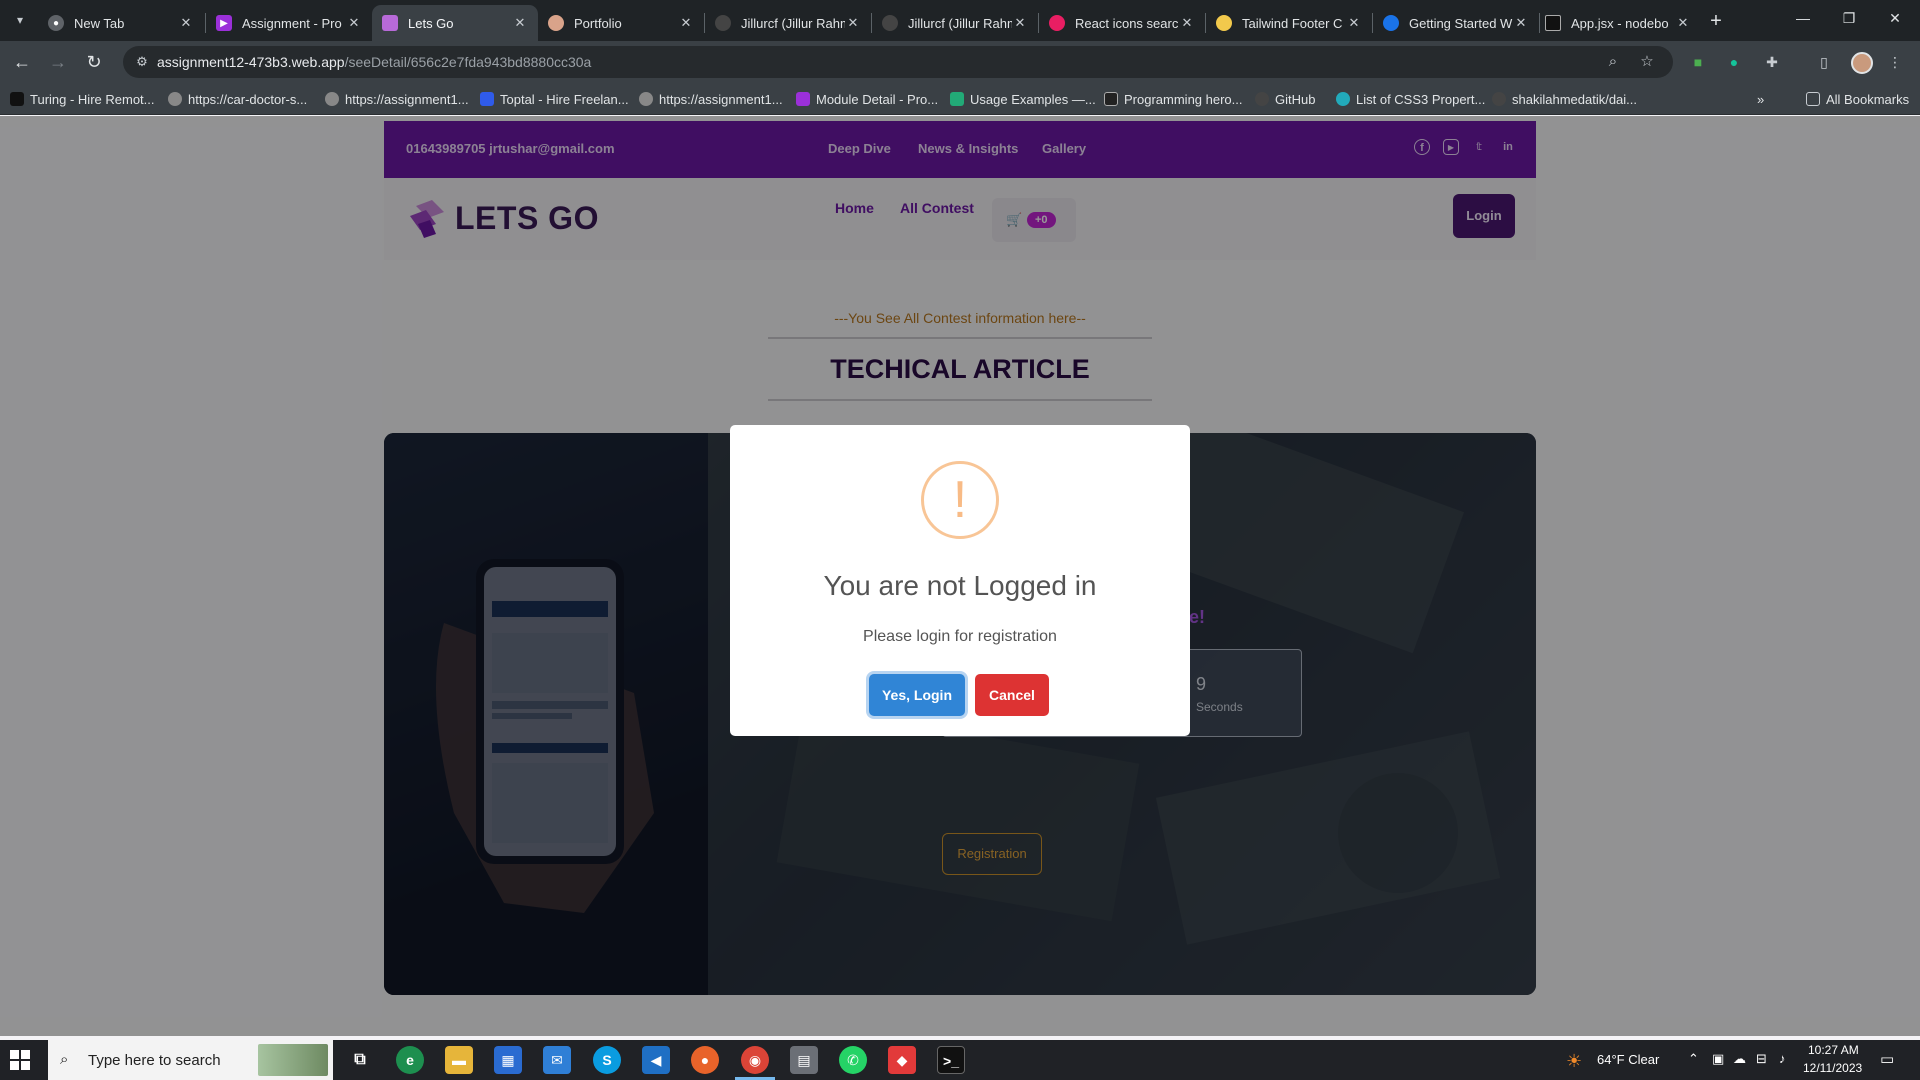  Describe the element at coordinates (1849, 18) in the screenshot. I see `restore-button: ❐` at that location.